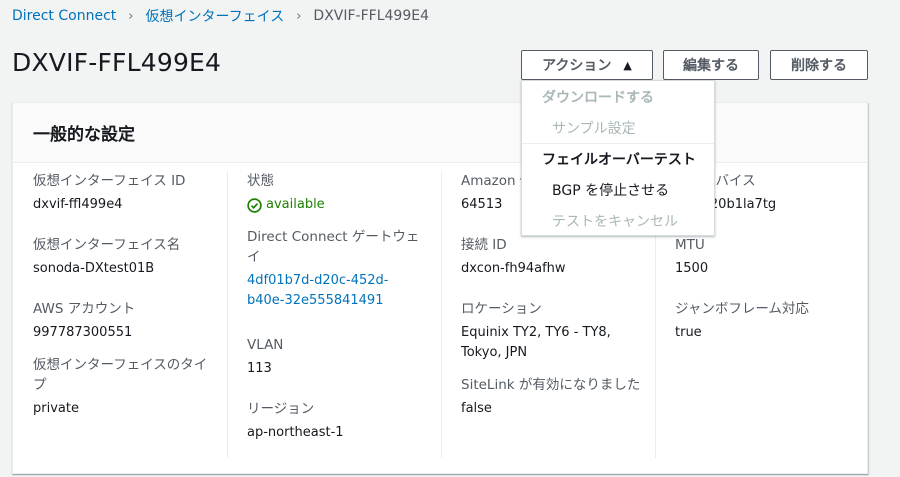 The image size is (900, 477). Describe the element at coordinates (772, 267) in the screenshot. I see `field-mtu: MTU 1500` at that location.